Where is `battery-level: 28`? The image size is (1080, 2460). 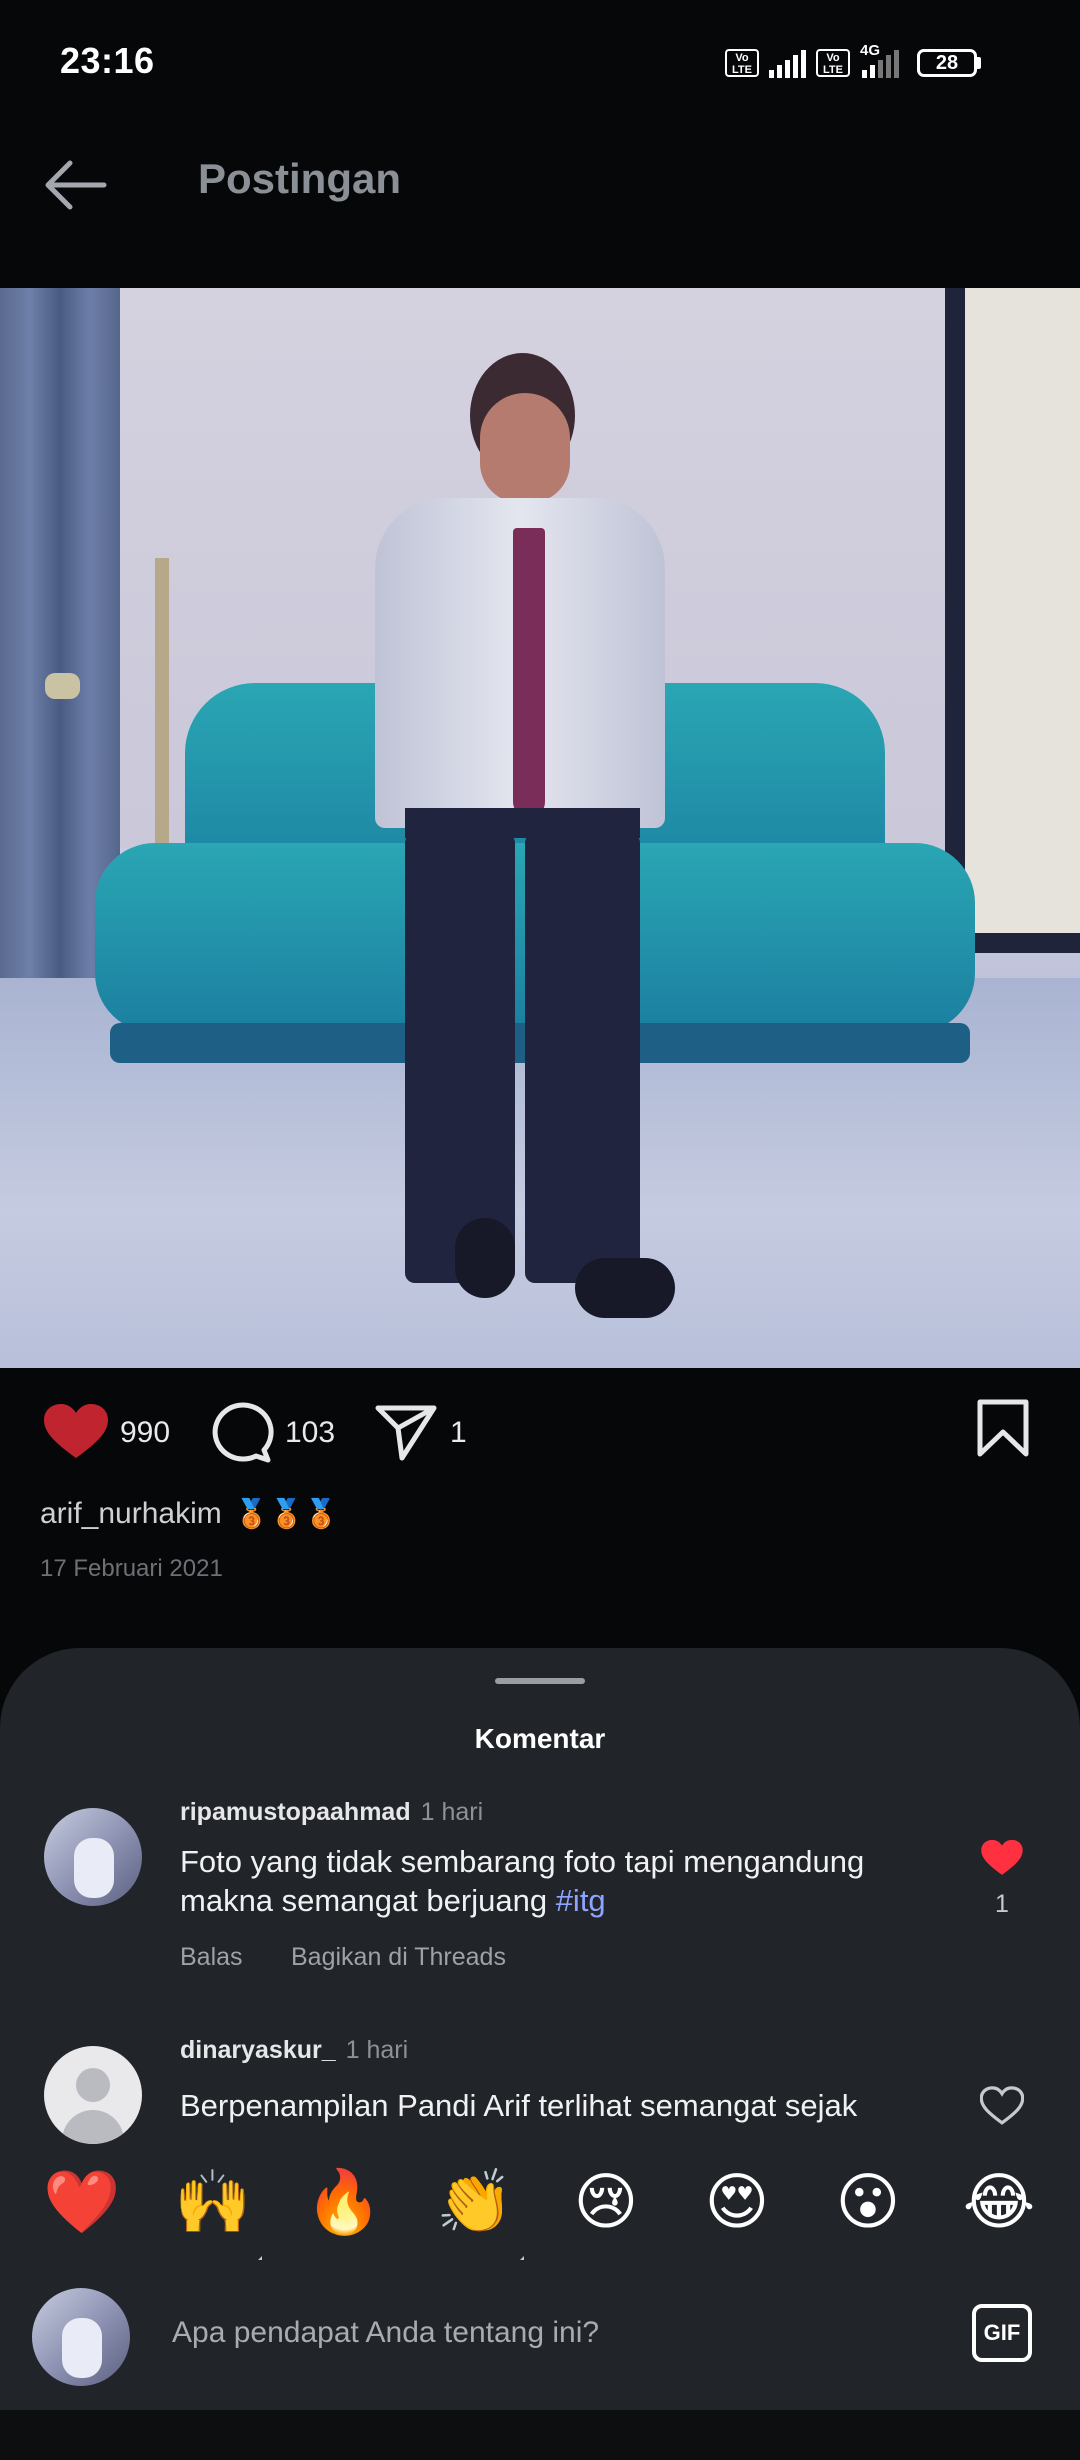 battery-level: 28 is located at coordinates (947, 63).